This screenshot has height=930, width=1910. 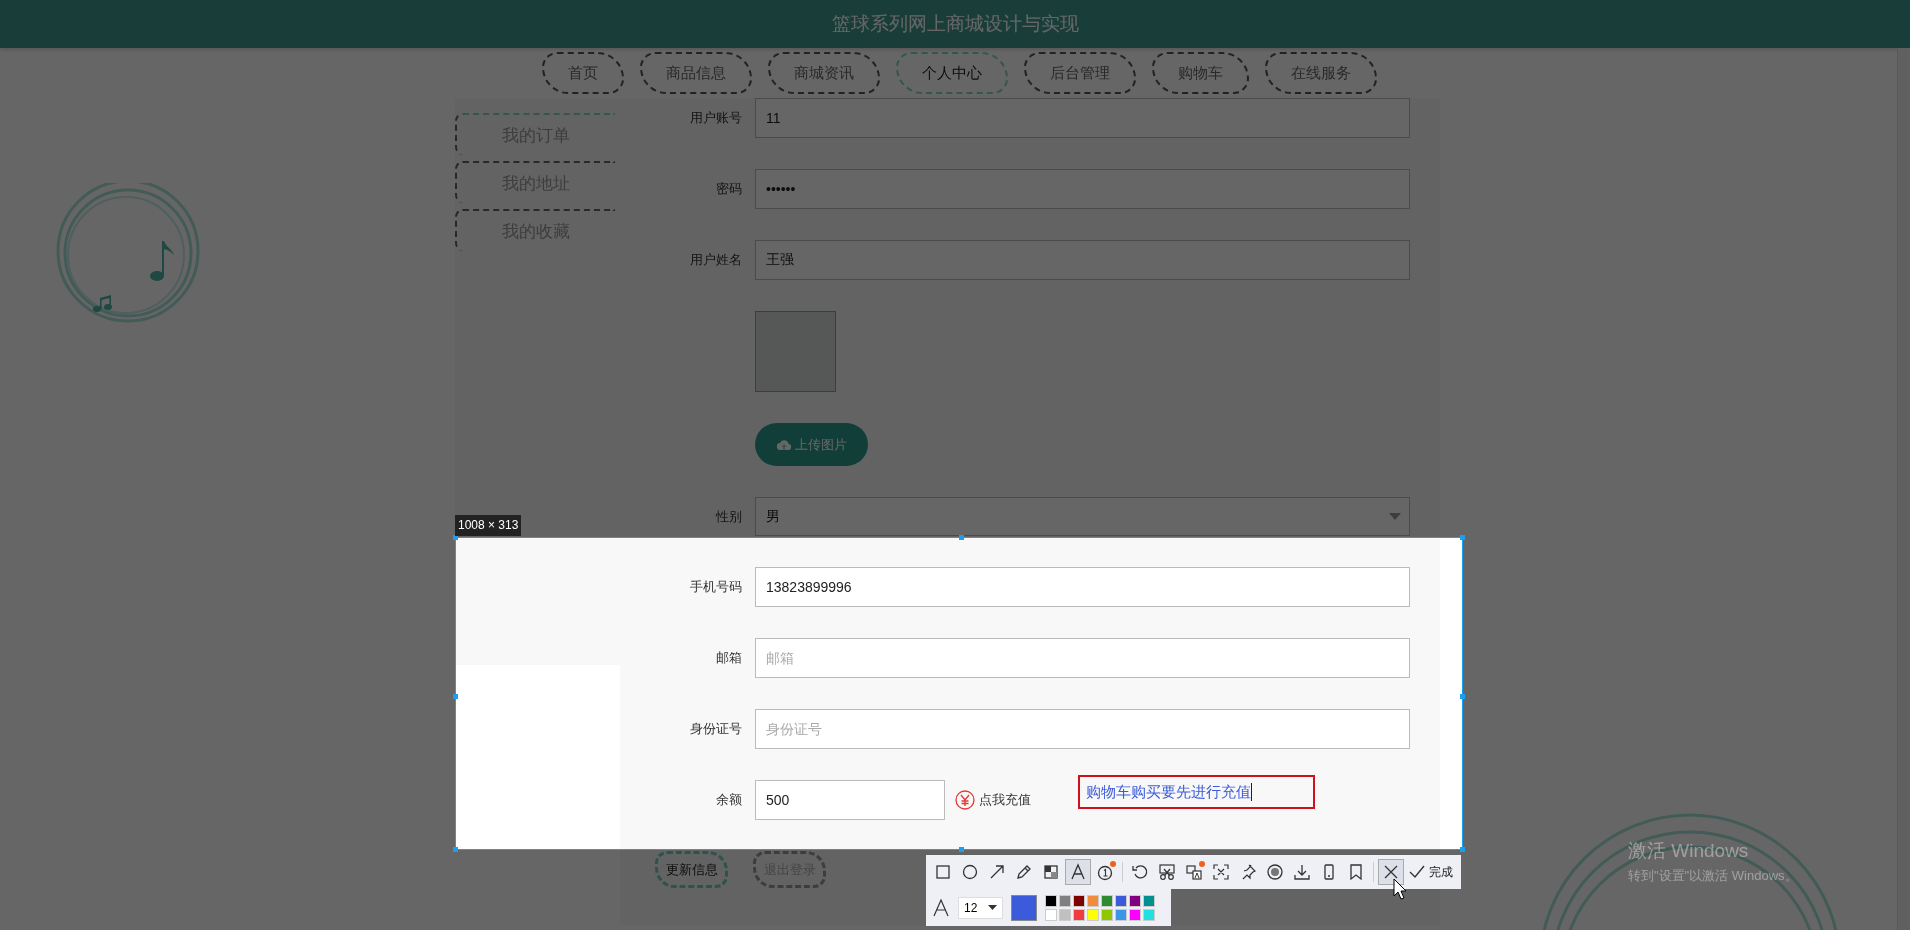 I want to click on field-label: 邮箱, so click(x=729, y=657).